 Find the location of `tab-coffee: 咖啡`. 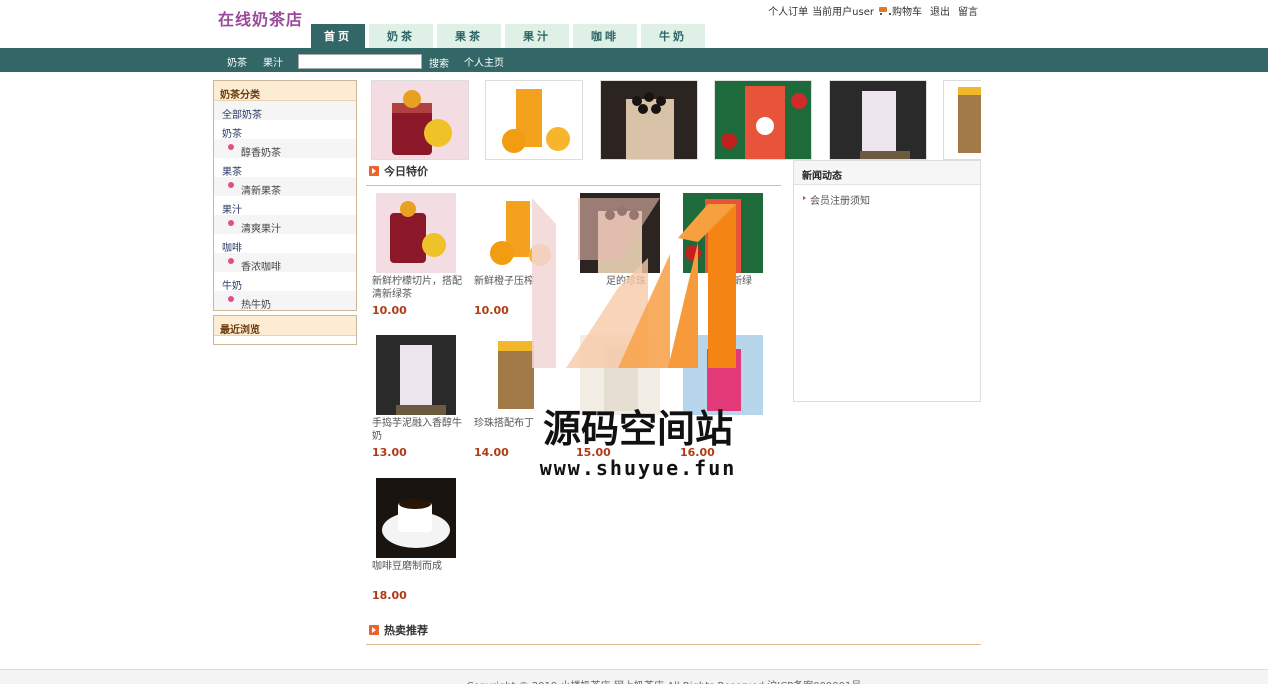

tab-coffee: 咖啡 is located at coordinates (605, 36).